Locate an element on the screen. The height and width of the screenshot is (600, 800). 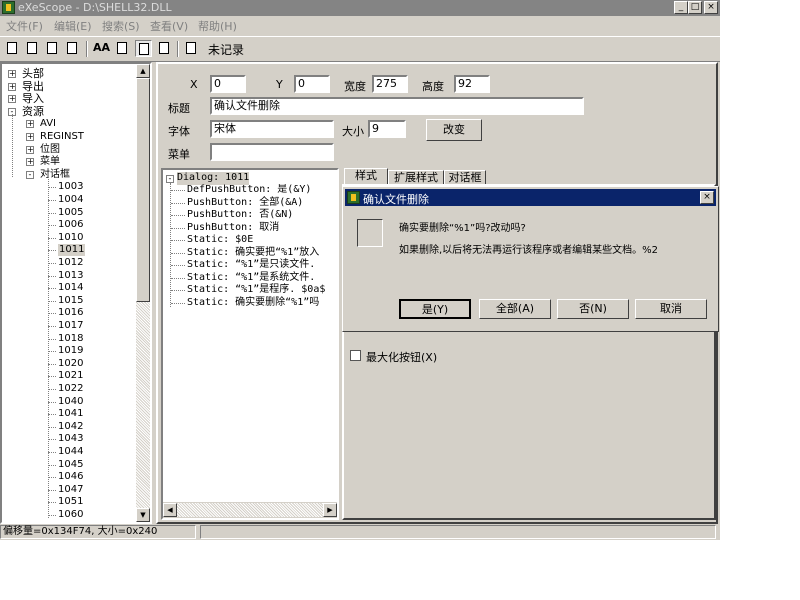
scroll-left-button: ◀ is located at coordinates (170, 510).